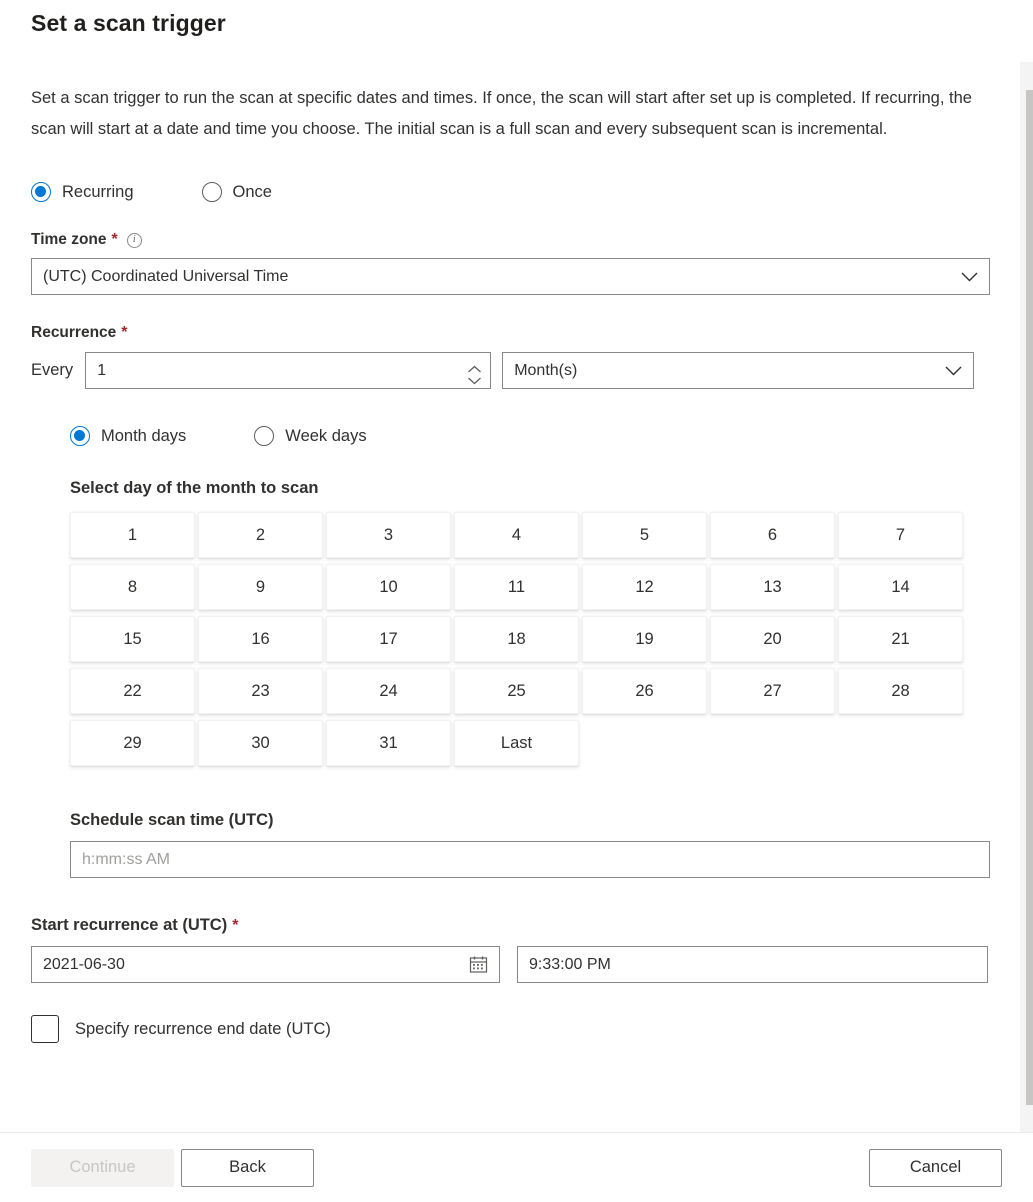 This screenshot has height=1202, width=1033. Describe the element at coordinates (247, 1167) in the screenshot. I see `back-button: Back` at that location.